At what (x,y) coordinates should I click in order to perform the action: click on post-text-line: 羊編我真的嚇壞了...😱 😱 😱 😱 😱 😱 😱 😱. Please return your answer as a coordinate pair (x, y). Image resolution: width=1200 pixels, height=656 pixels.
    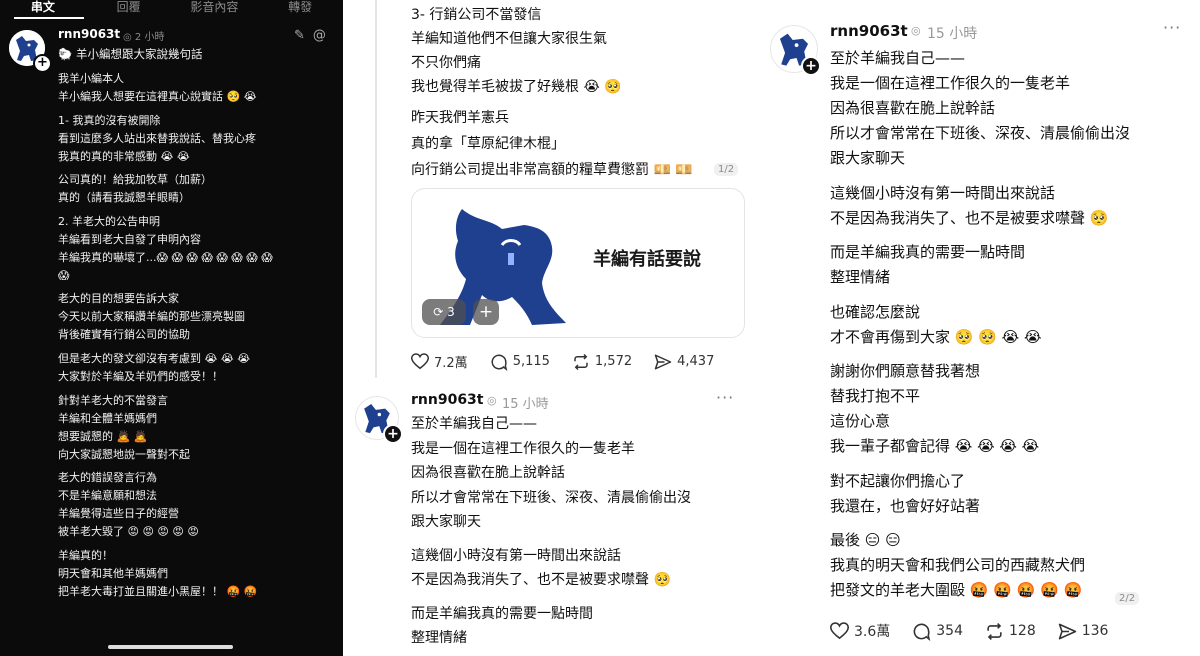
    Looking at the image, I should click on (165, 257).